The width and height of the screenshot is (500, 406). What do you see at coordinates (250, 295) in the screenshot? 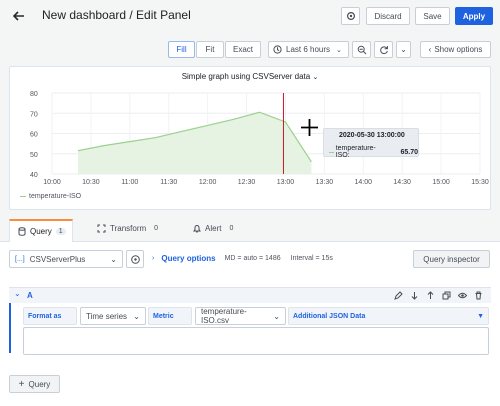
I see `query-row-header: ⌄ A` at bounding box center [250, 295].